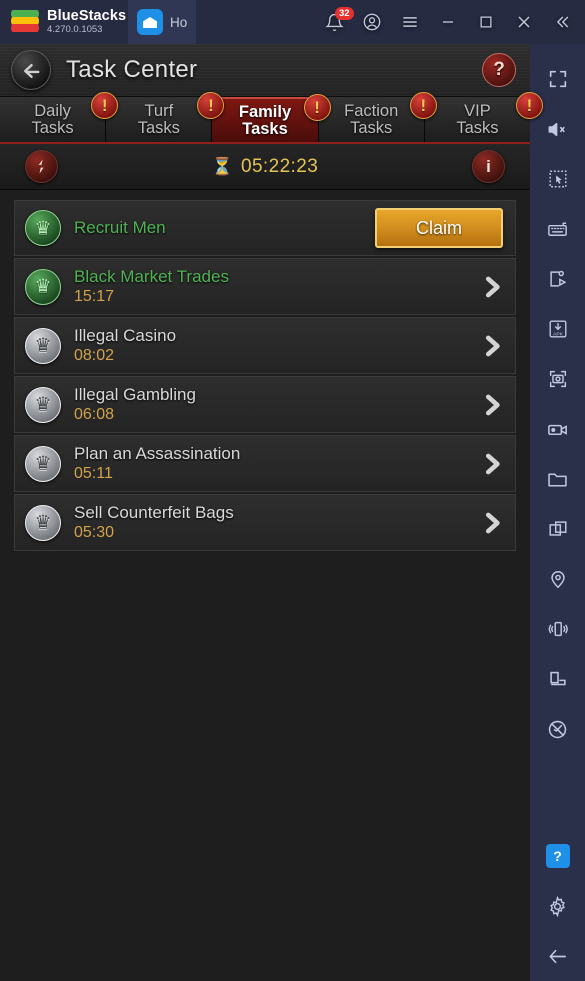 Image resolution: width=585 pixels, height=981 pixels. I want to click on task-name: Illegal Gambling, so click(135, 395).